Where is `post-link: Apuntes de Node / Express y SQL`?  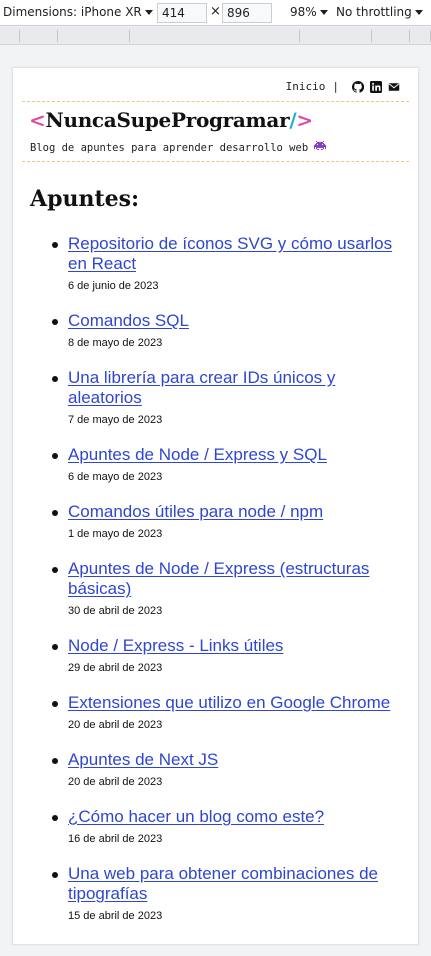
post-link: Apuntes de Node / Express y SQL is located at coordinates (238, 455).